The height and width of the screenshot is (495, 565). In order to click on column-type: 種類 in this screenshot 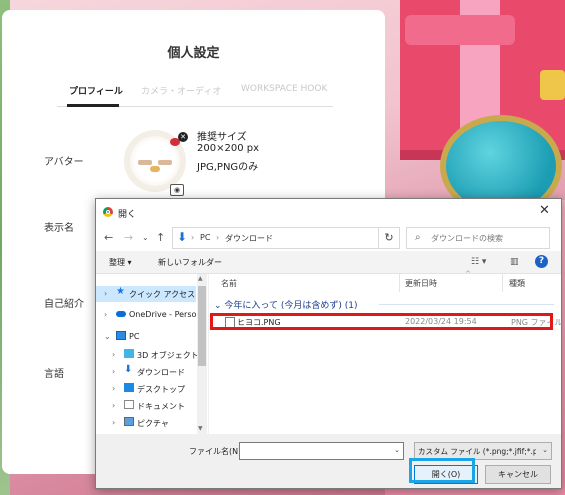, I will do `click(517, 283)`.